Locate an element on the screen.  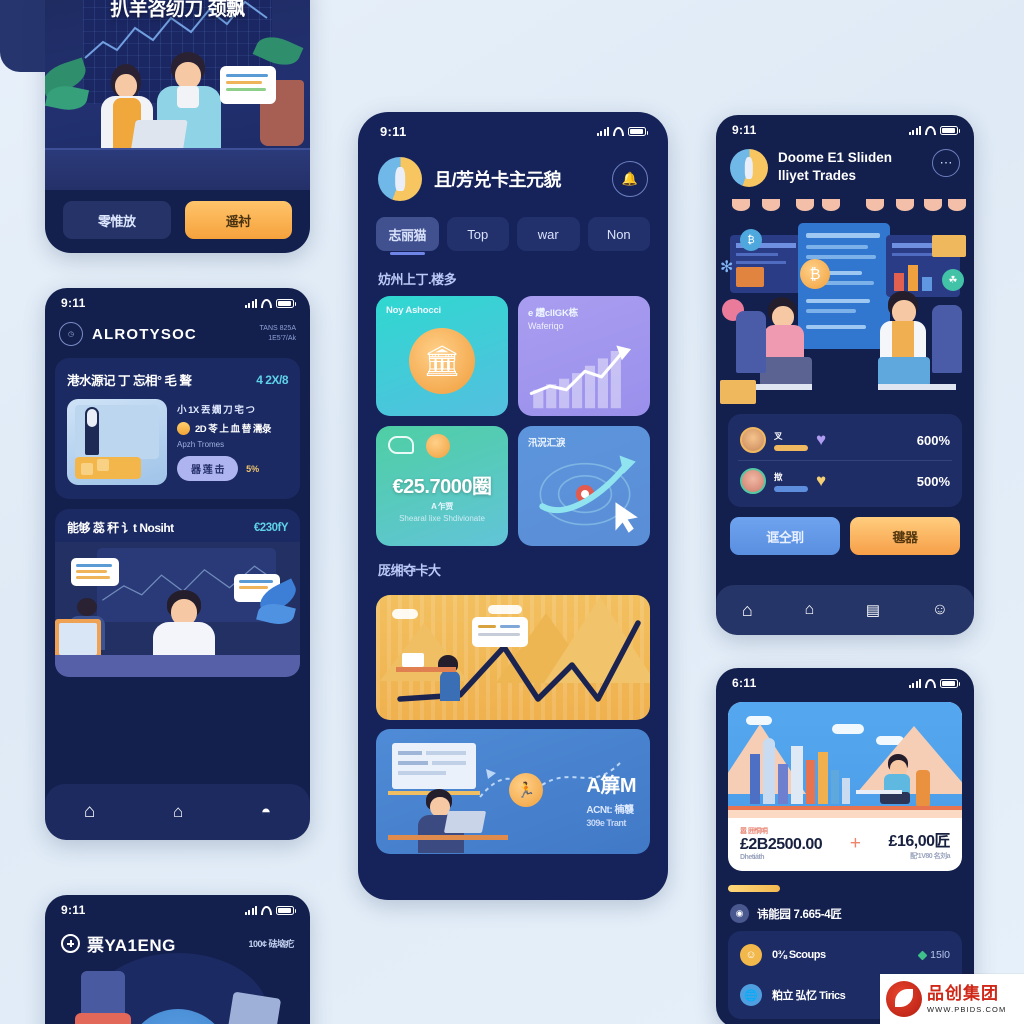
notification-icon: ◓ is located at coordinates (266, 812).